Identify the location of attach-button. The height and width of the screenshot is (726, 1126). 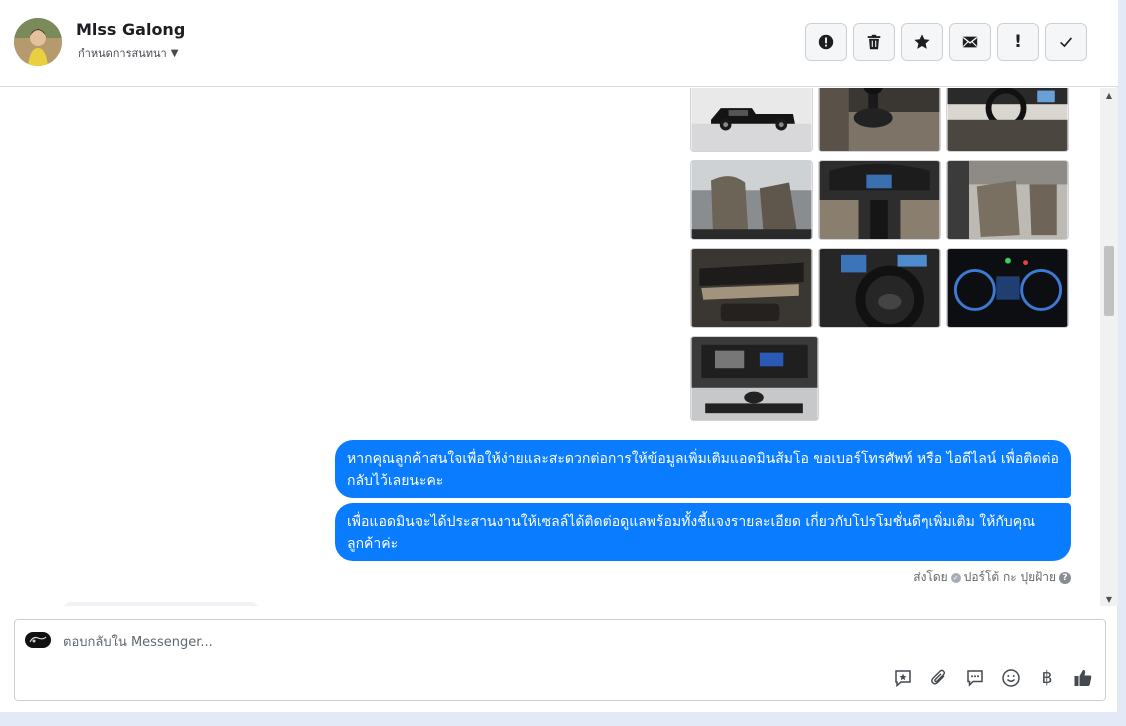
(939, 678).